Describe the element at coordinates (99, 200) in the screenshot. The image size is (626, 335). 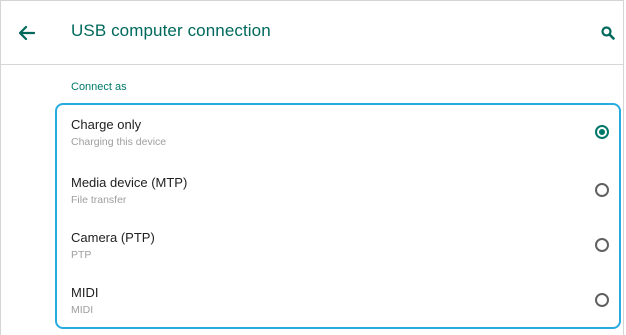
I see `option-summary: File transfer` at that location.